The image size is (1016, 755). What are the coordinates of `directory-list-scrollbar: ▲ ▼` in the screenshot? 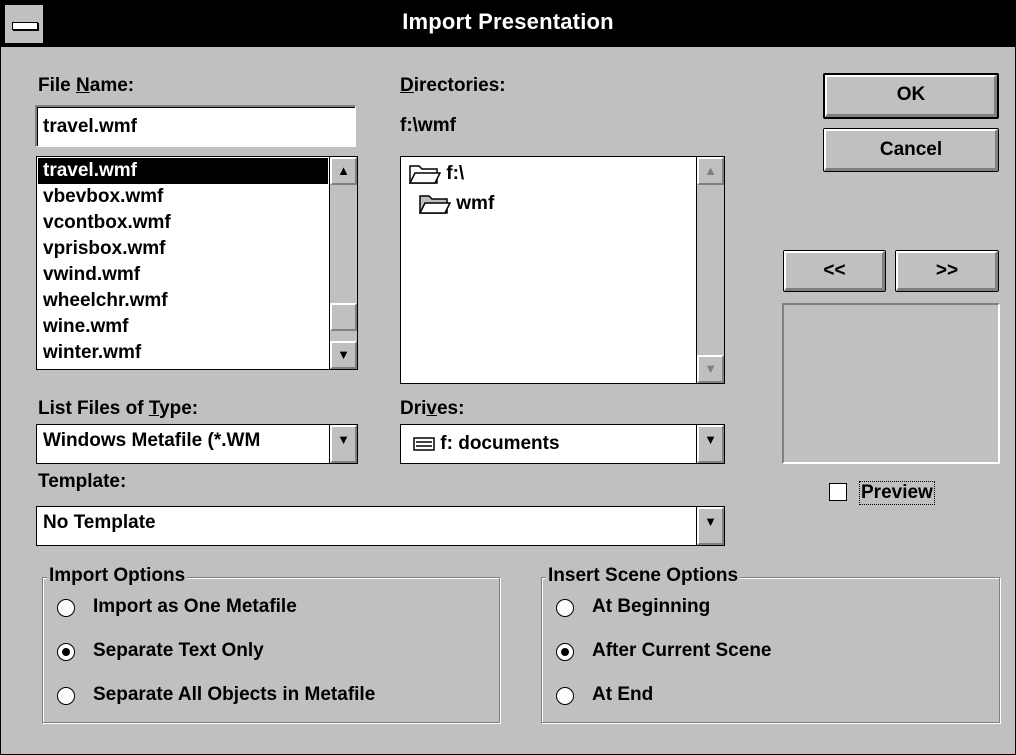 It's located at (710, 270).